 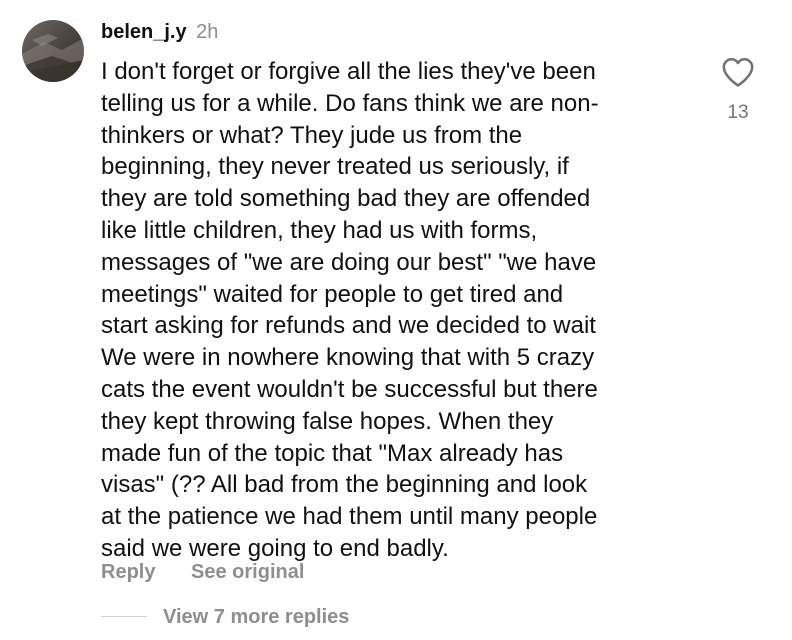 What do you see at coordinates (256, 617) in the screenshot?
I see `view-replies-label: View 7 more replies` at bounding box center [256, 617].